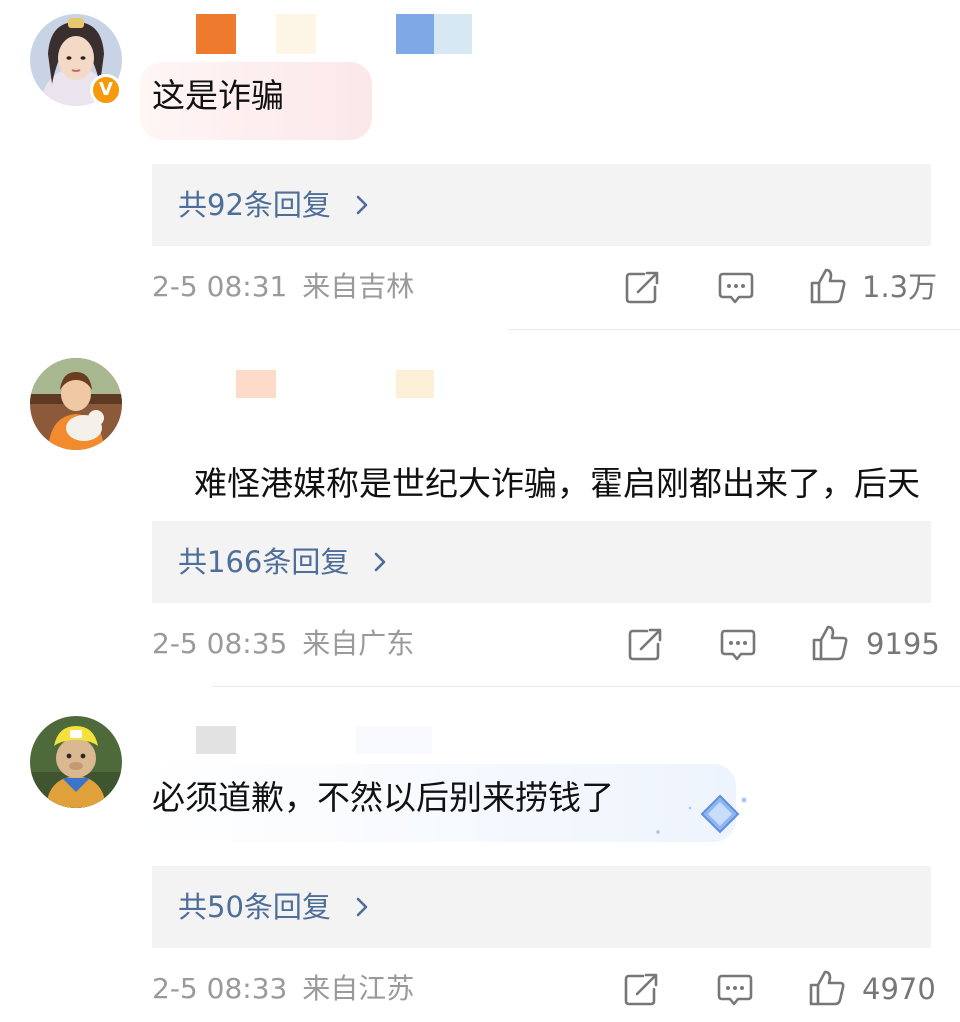  I want to click on comment-time: 2-5 08:33, so click(220, 988).